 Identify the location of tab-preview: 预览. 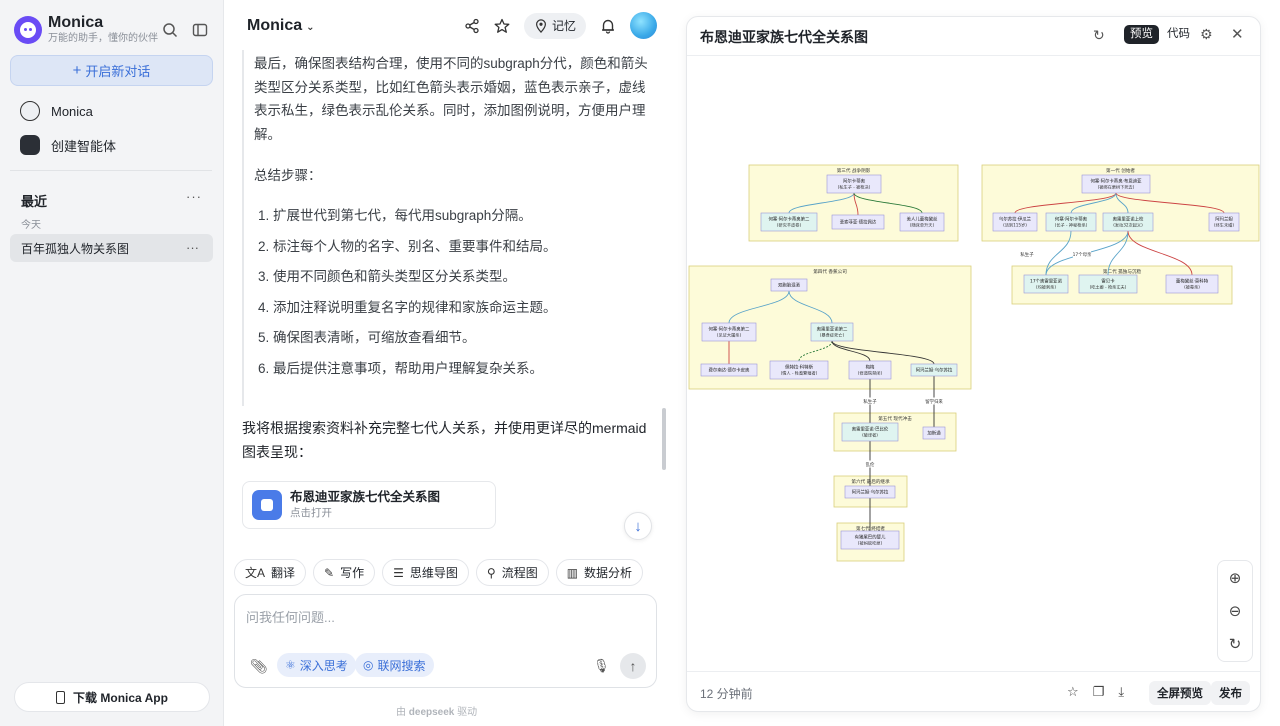
(1141, 34).